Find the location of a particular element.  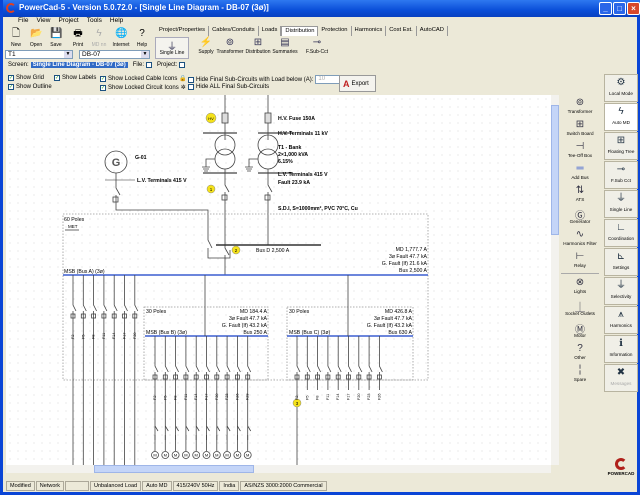

vertical-scrollbar is located at coordinates (555, 280).